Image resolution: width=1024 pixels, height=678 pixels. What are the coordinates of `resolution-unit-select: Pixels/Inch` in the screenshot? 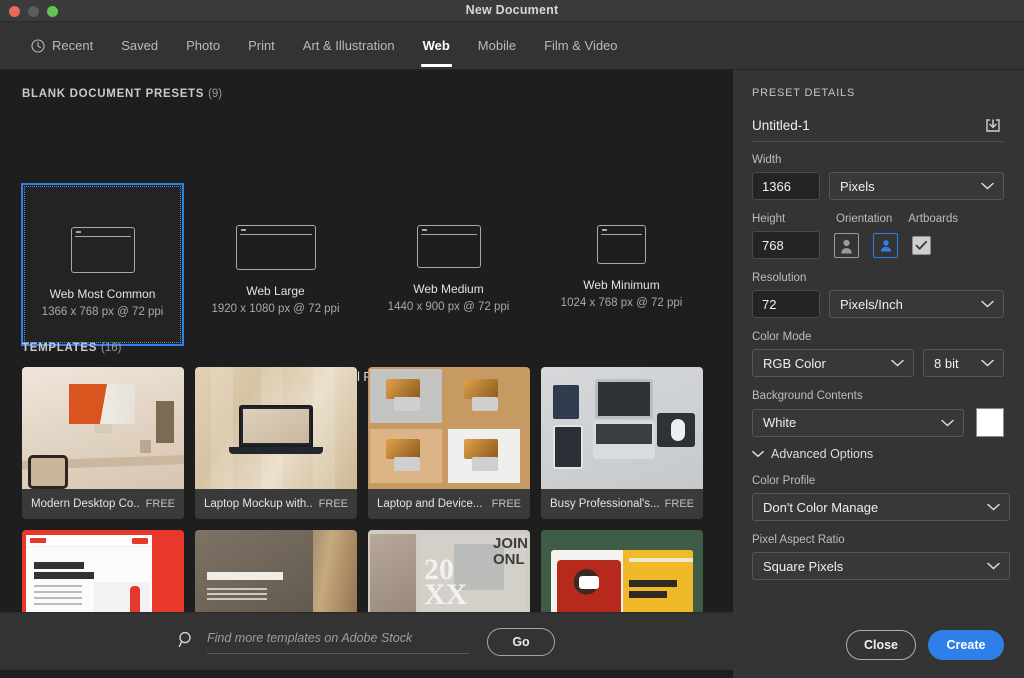 It's located at (916, 304).